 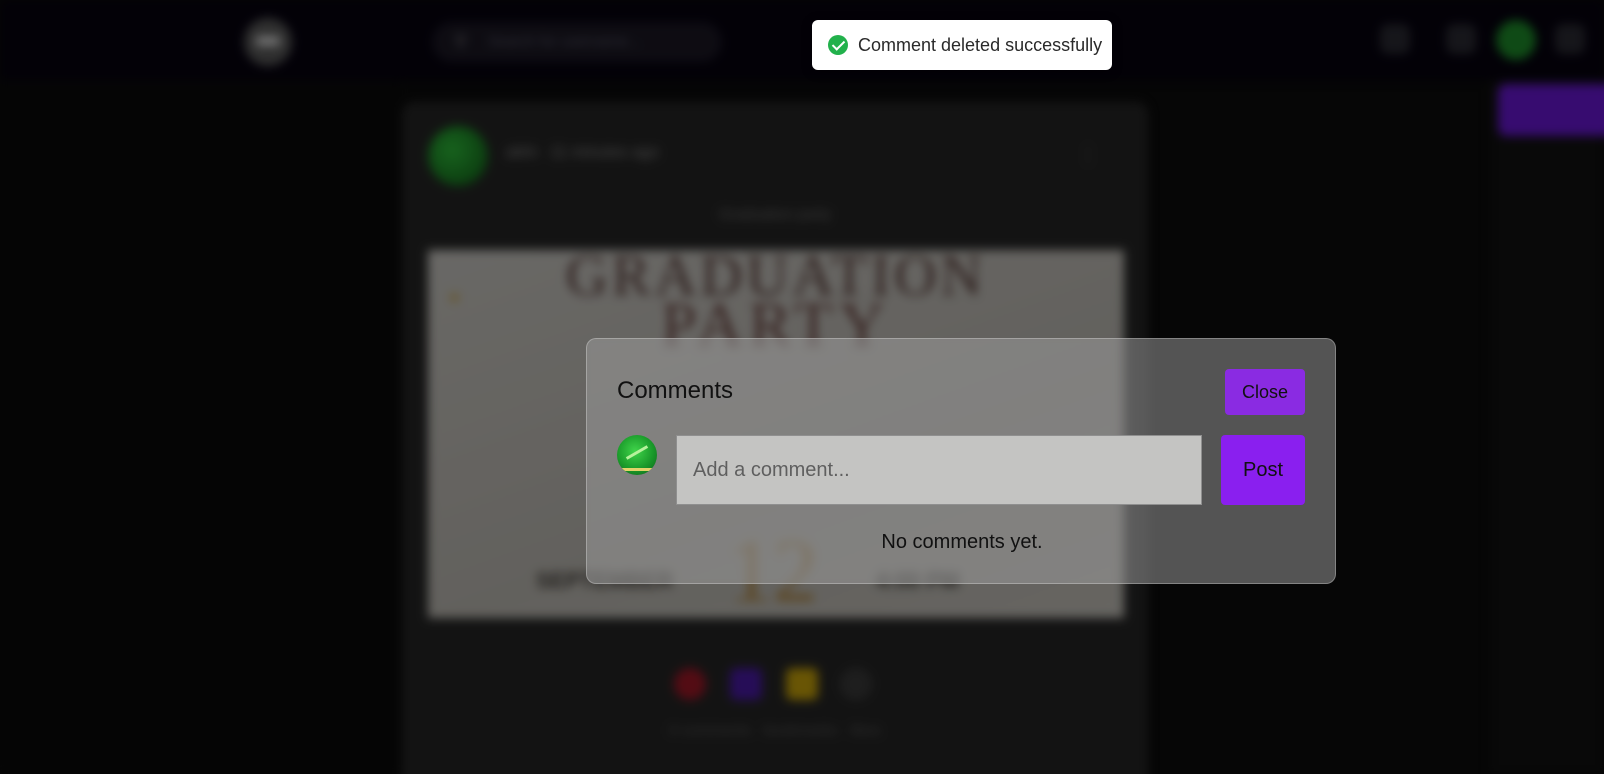 What do you see at coordinates (1263, 470) in the screenshot?
I see `post-comment-button: Post` at bounding box center [1263, 470].